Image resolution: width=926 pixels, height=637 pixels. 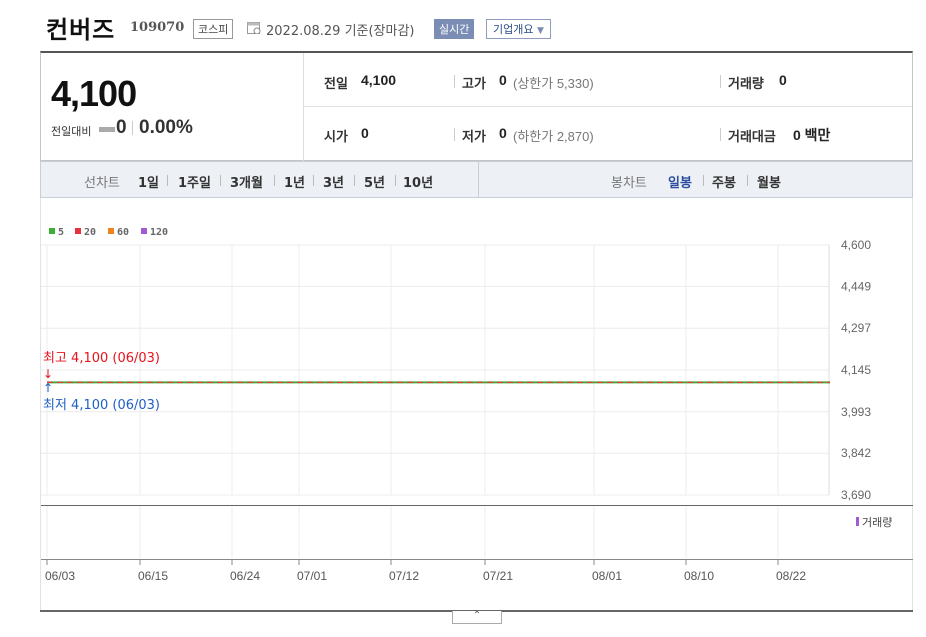 I want to click on x-tick-label: 06/03, so click(x=60, y=576).